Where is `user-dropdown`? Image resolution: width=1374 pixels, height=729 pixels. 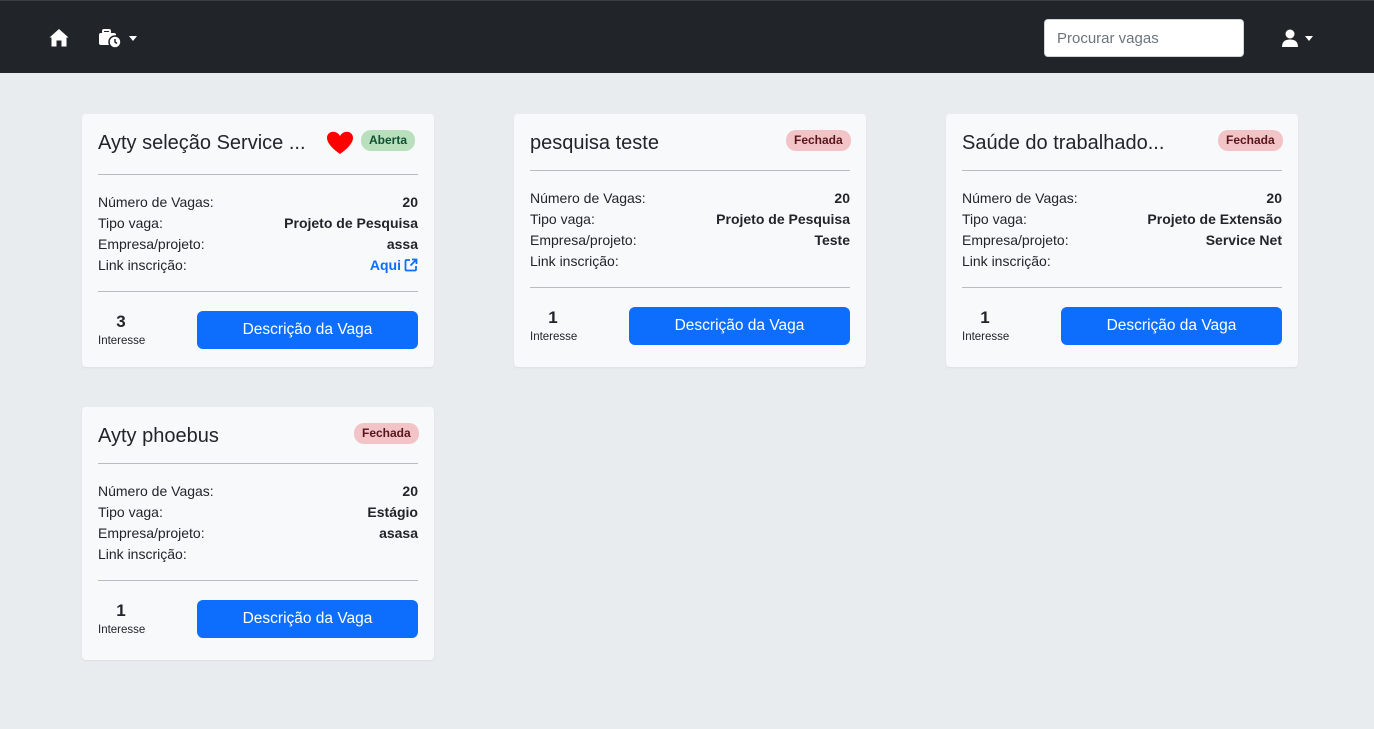 user-dropdown is located at coordinates (1299, 38).